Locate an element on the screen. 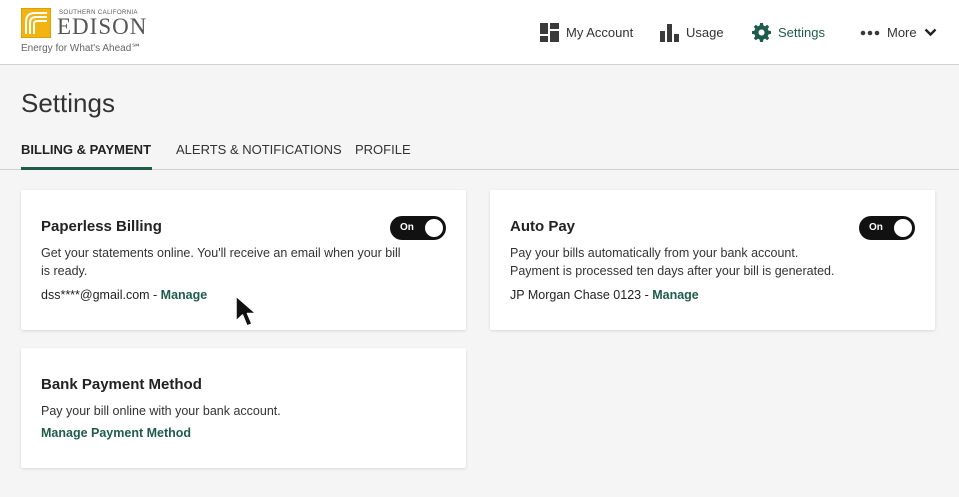  nav-usage: Usage is located at coordinates (692, 32).